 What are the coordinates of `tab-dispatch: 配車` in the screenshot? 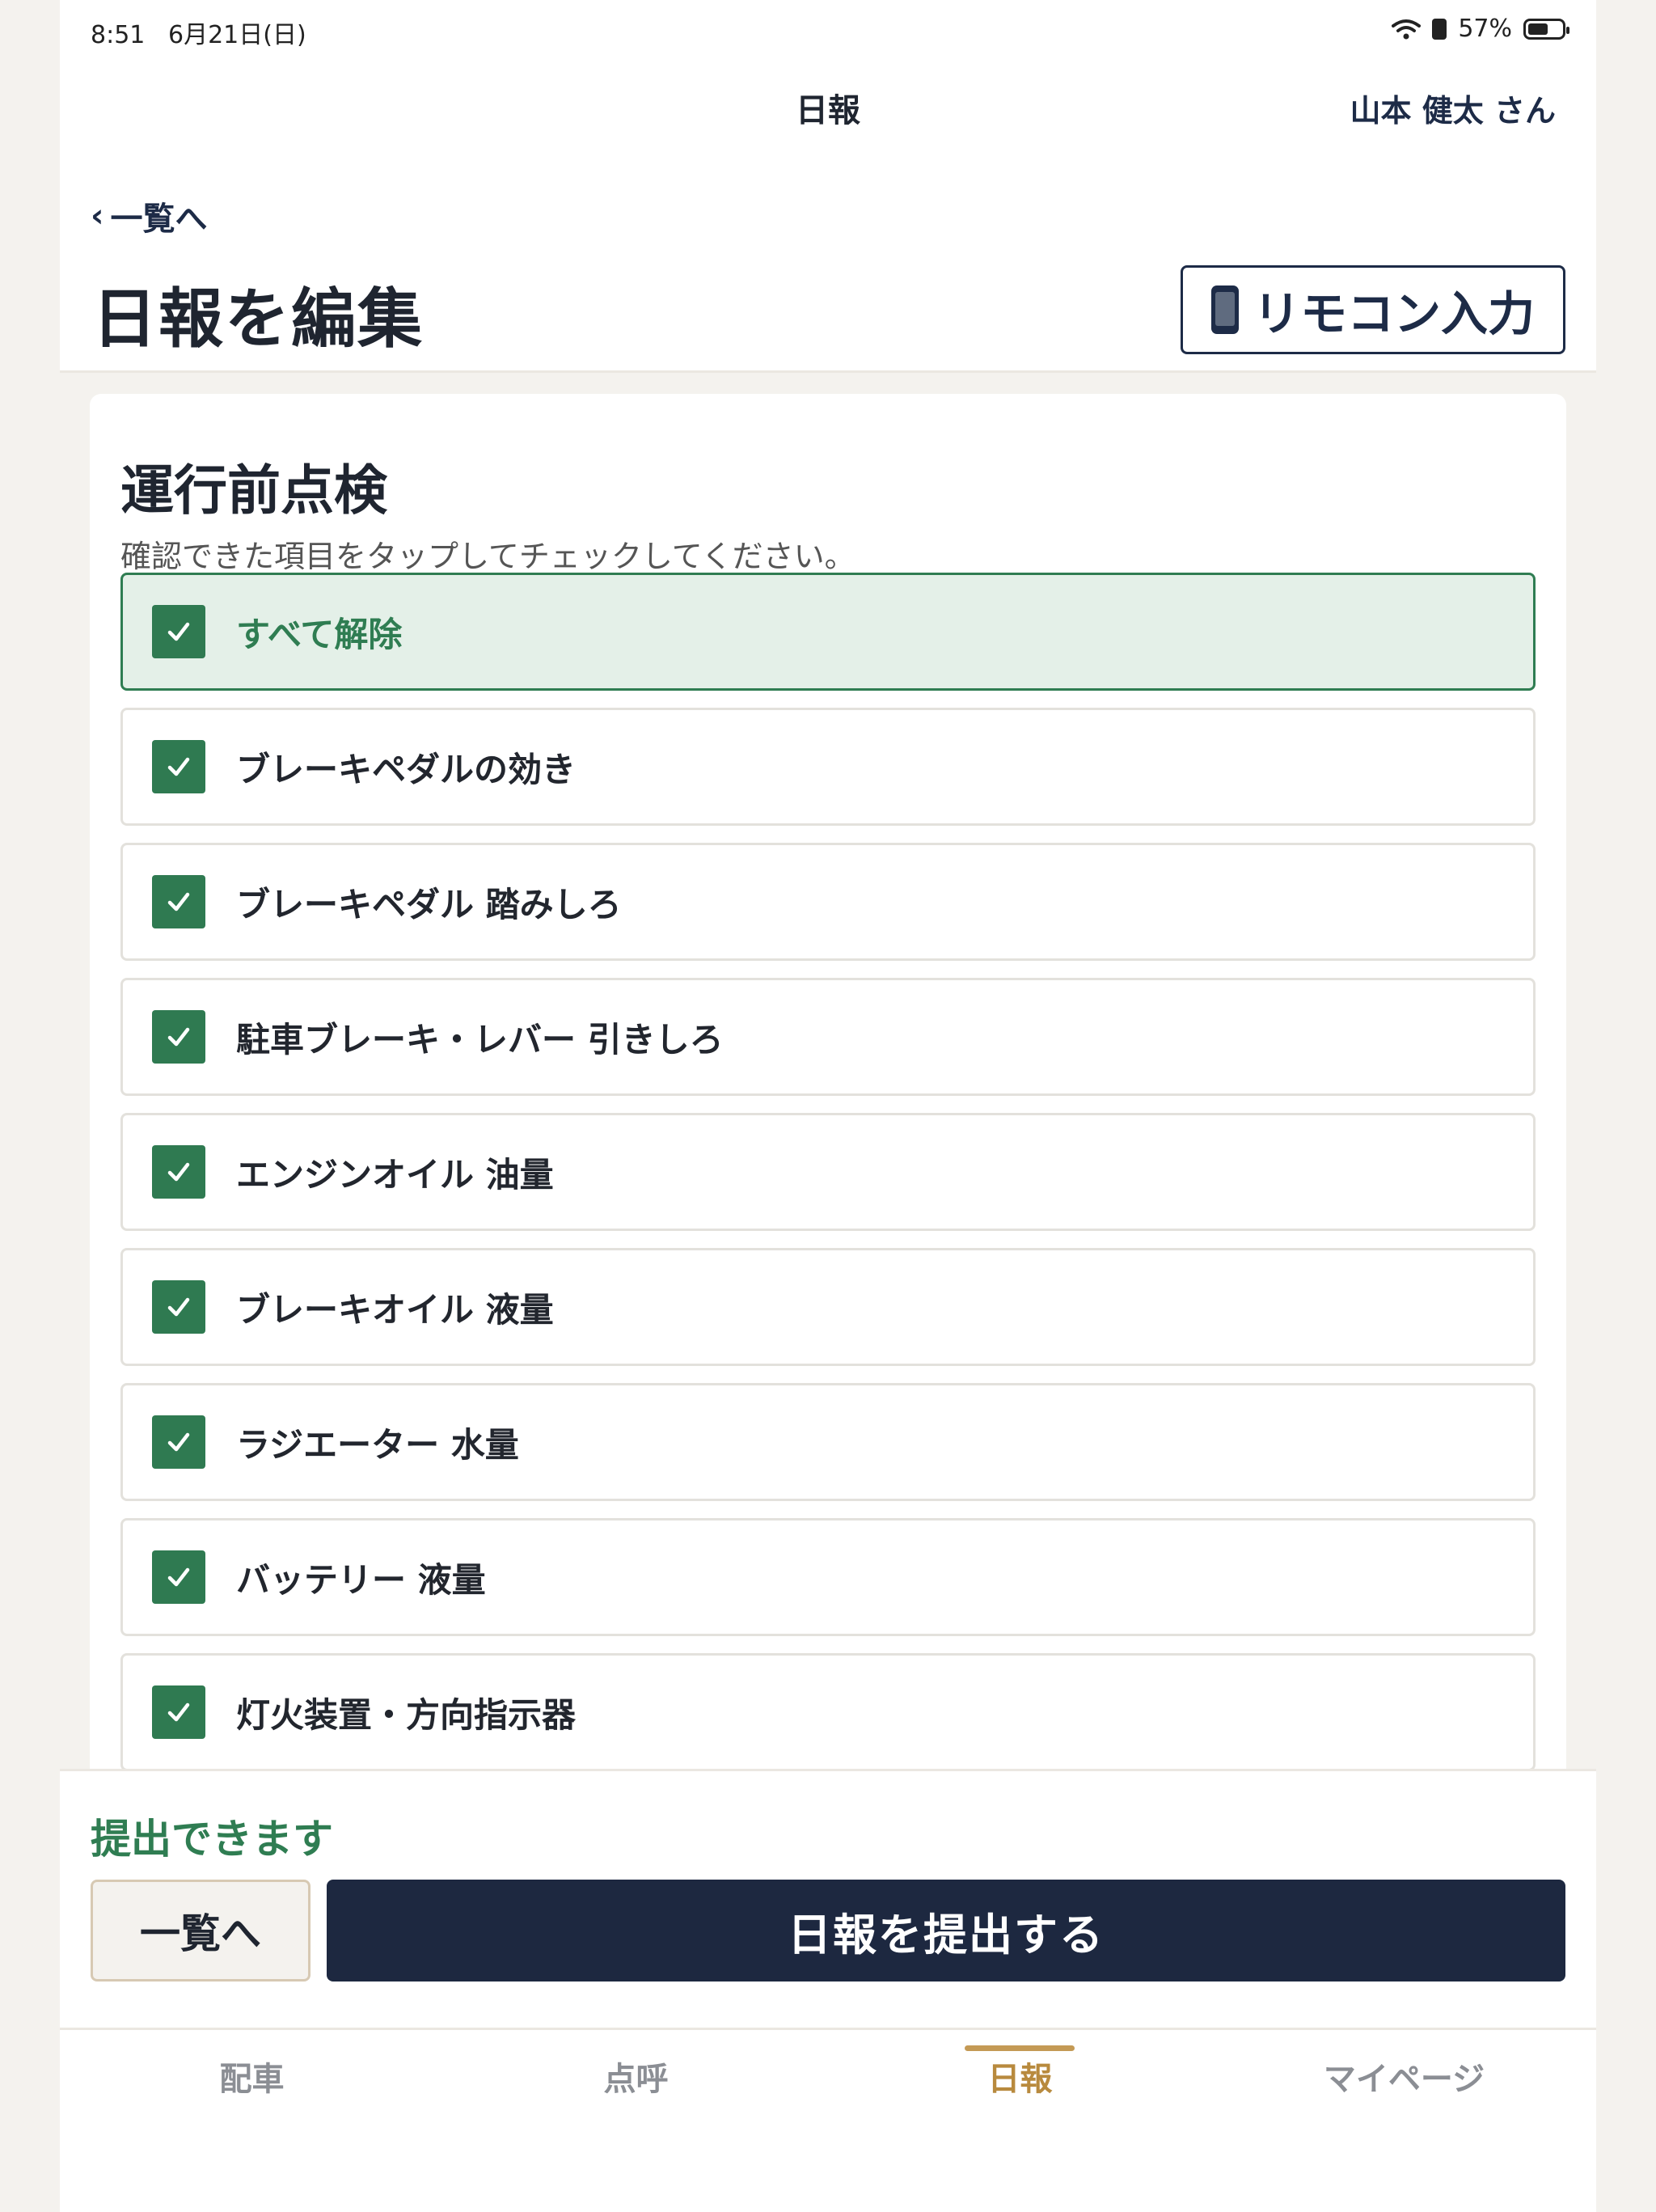 It's located at (252, 2076).